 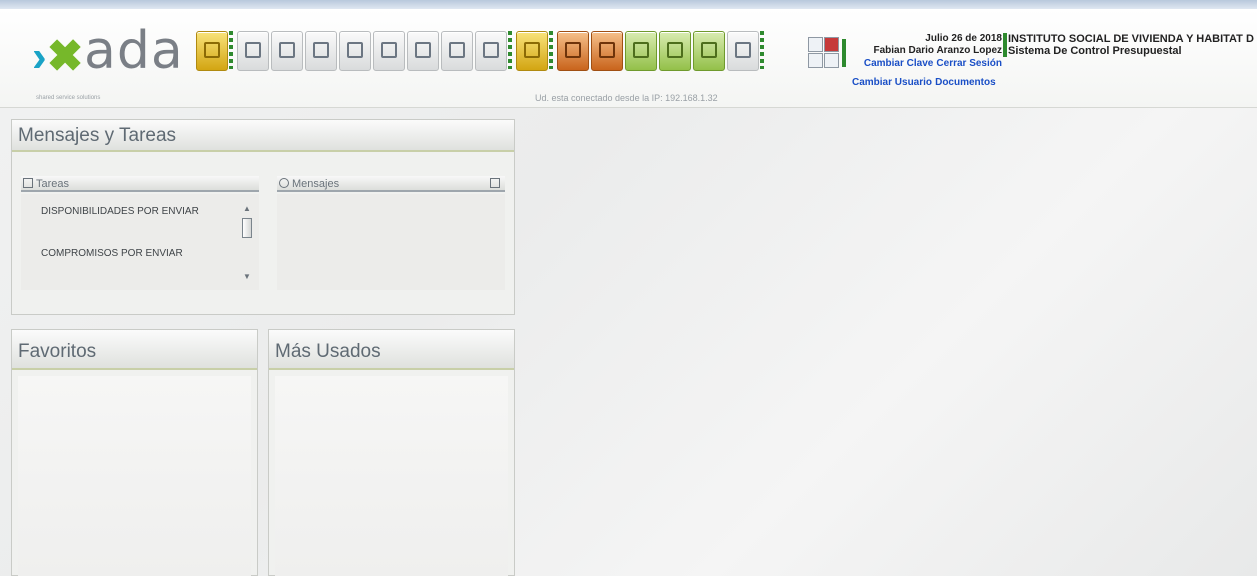 I want to click on small-toggle-icon, so click(x=815, y=44).